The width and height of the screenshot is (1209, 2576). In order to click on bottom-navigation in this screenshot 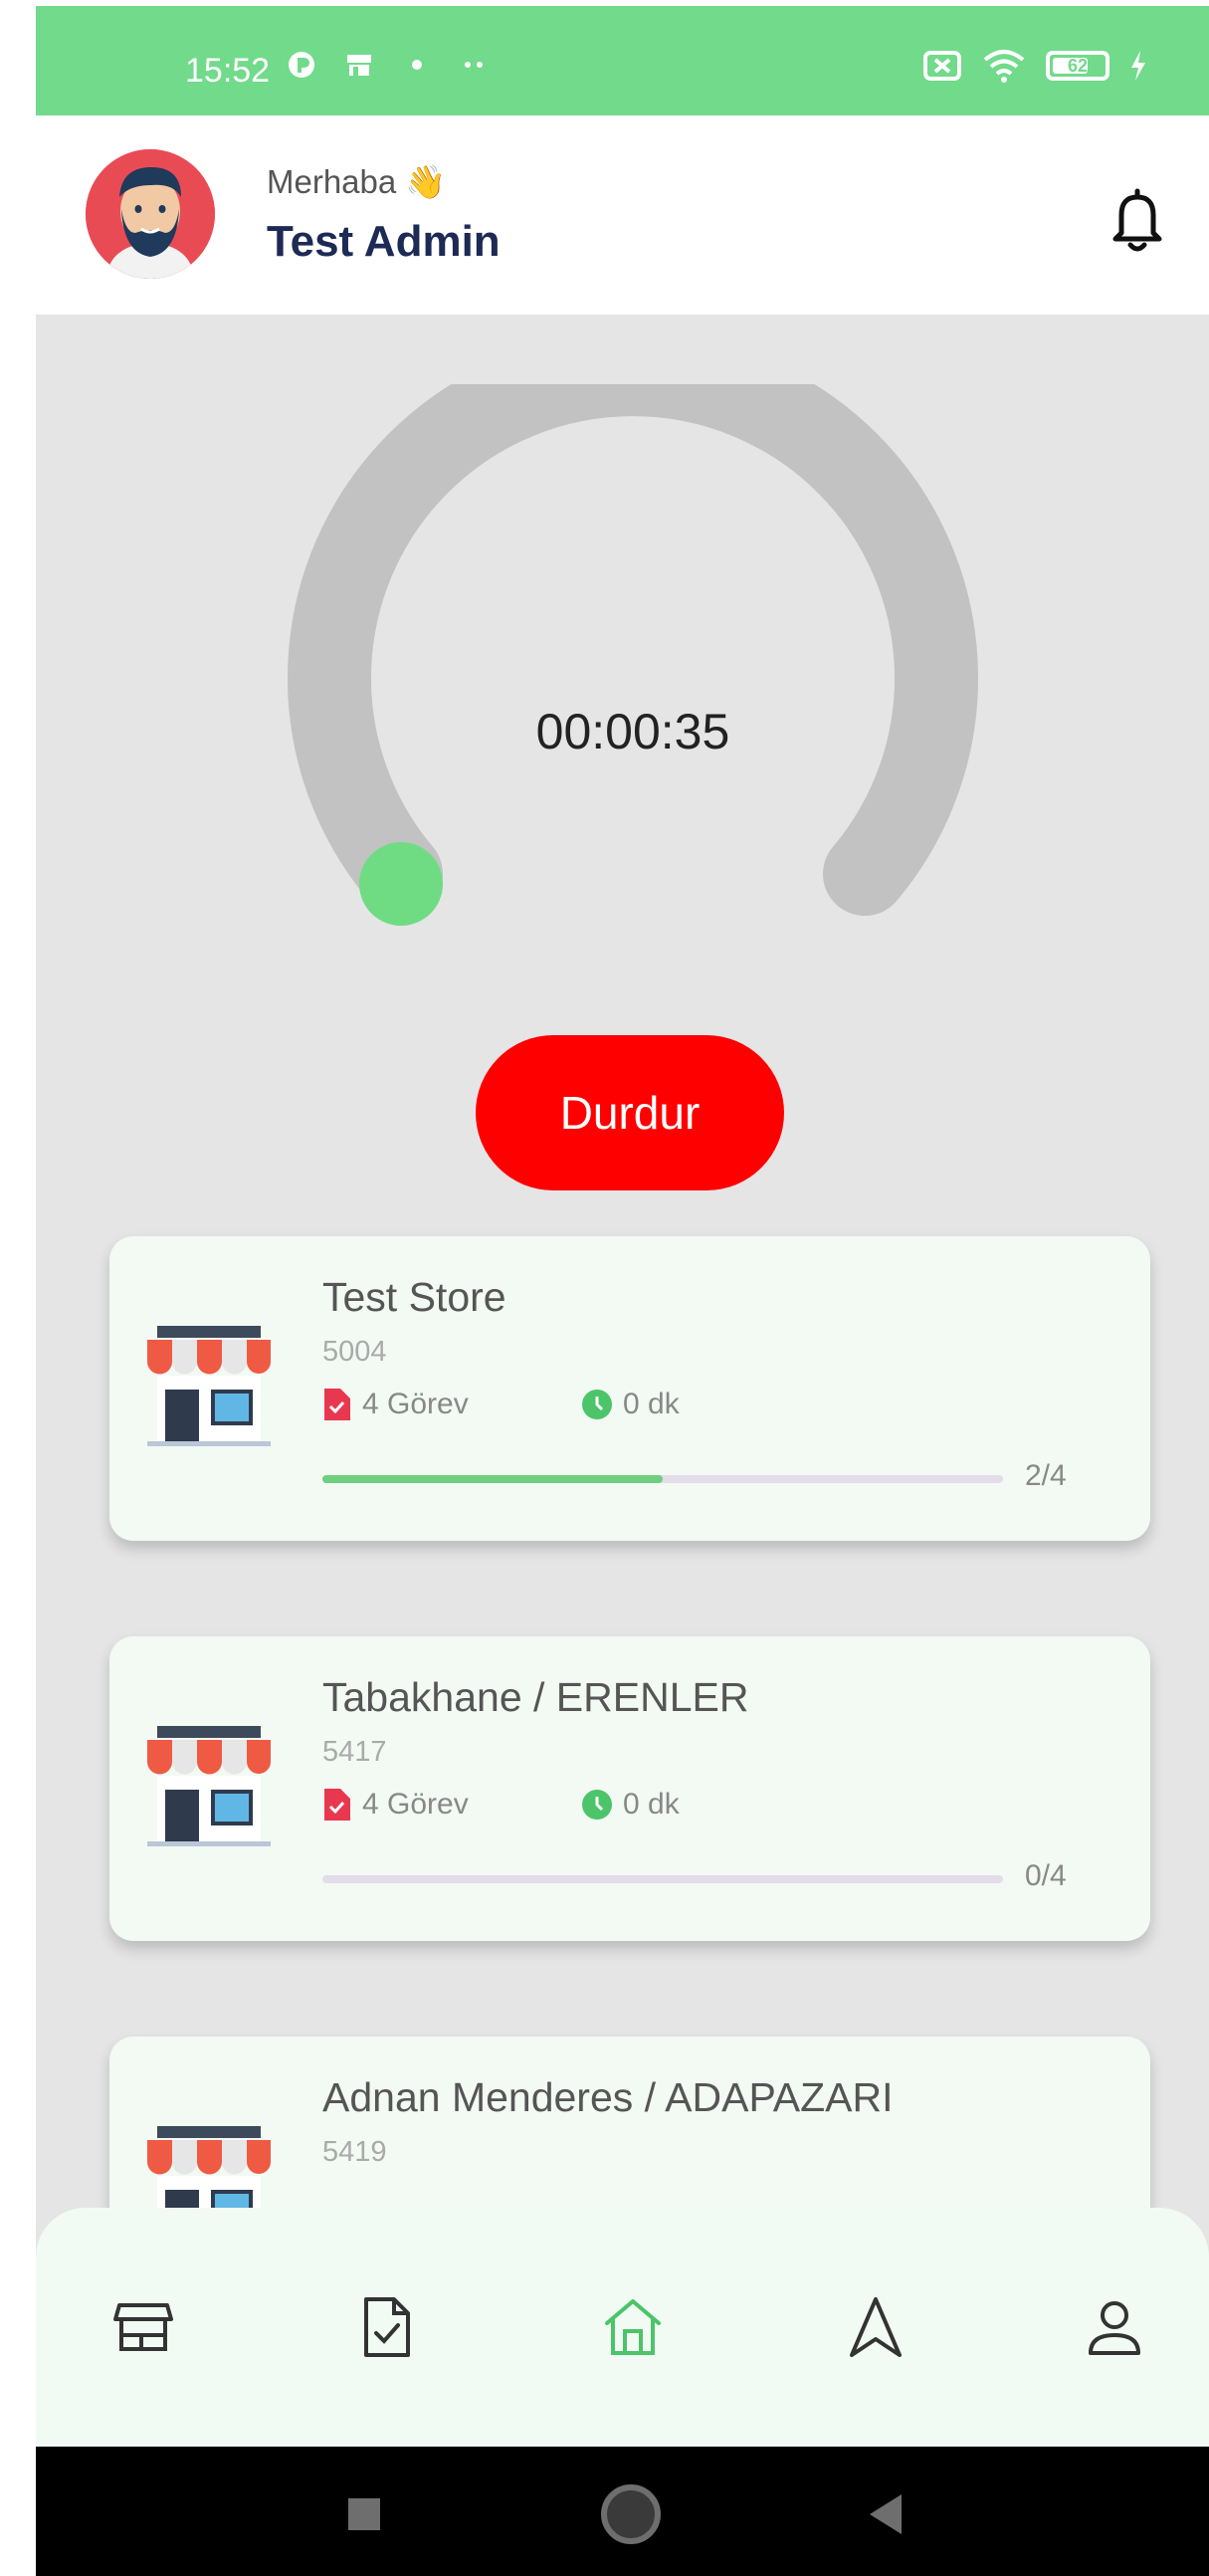, I will do `click(622, 2327)`.